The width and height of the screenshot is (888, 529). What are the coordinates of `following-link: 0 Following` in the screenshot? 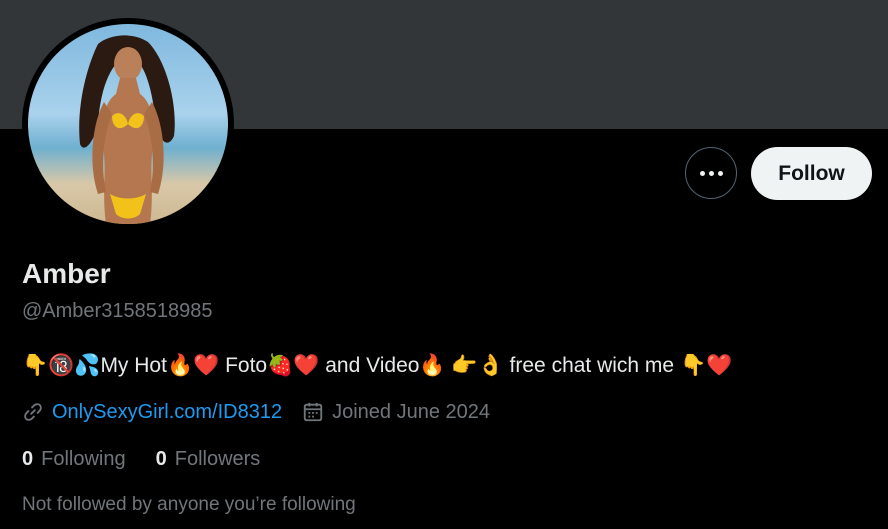 It's located at (74, 459).